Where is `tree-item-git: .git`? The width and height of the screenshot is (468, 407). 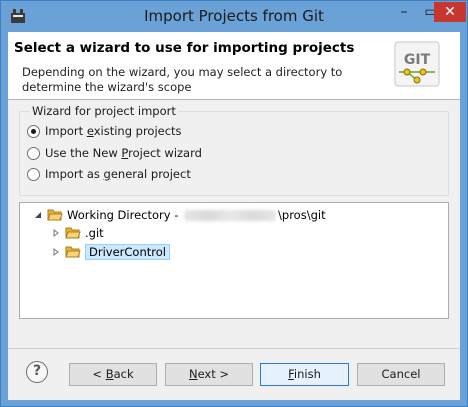
tree-item-git: .git is located at coordinates (77, 233).